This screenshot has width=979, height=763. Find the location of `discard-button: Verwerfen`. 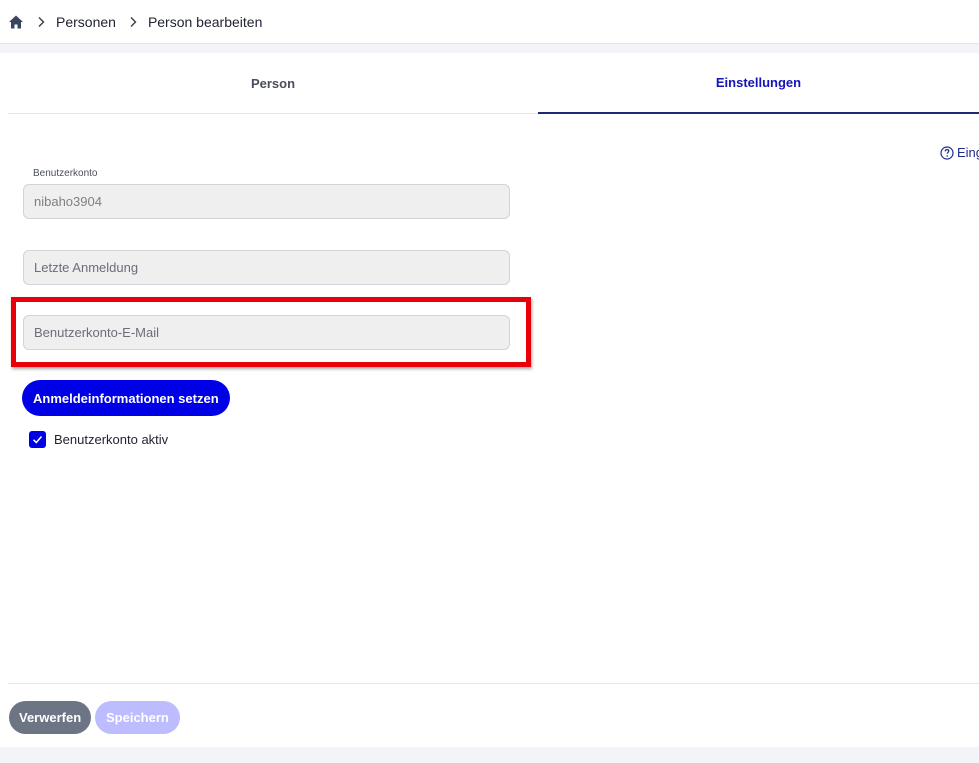

discard-button: Verwerfen is located at coordinates (50, 717).